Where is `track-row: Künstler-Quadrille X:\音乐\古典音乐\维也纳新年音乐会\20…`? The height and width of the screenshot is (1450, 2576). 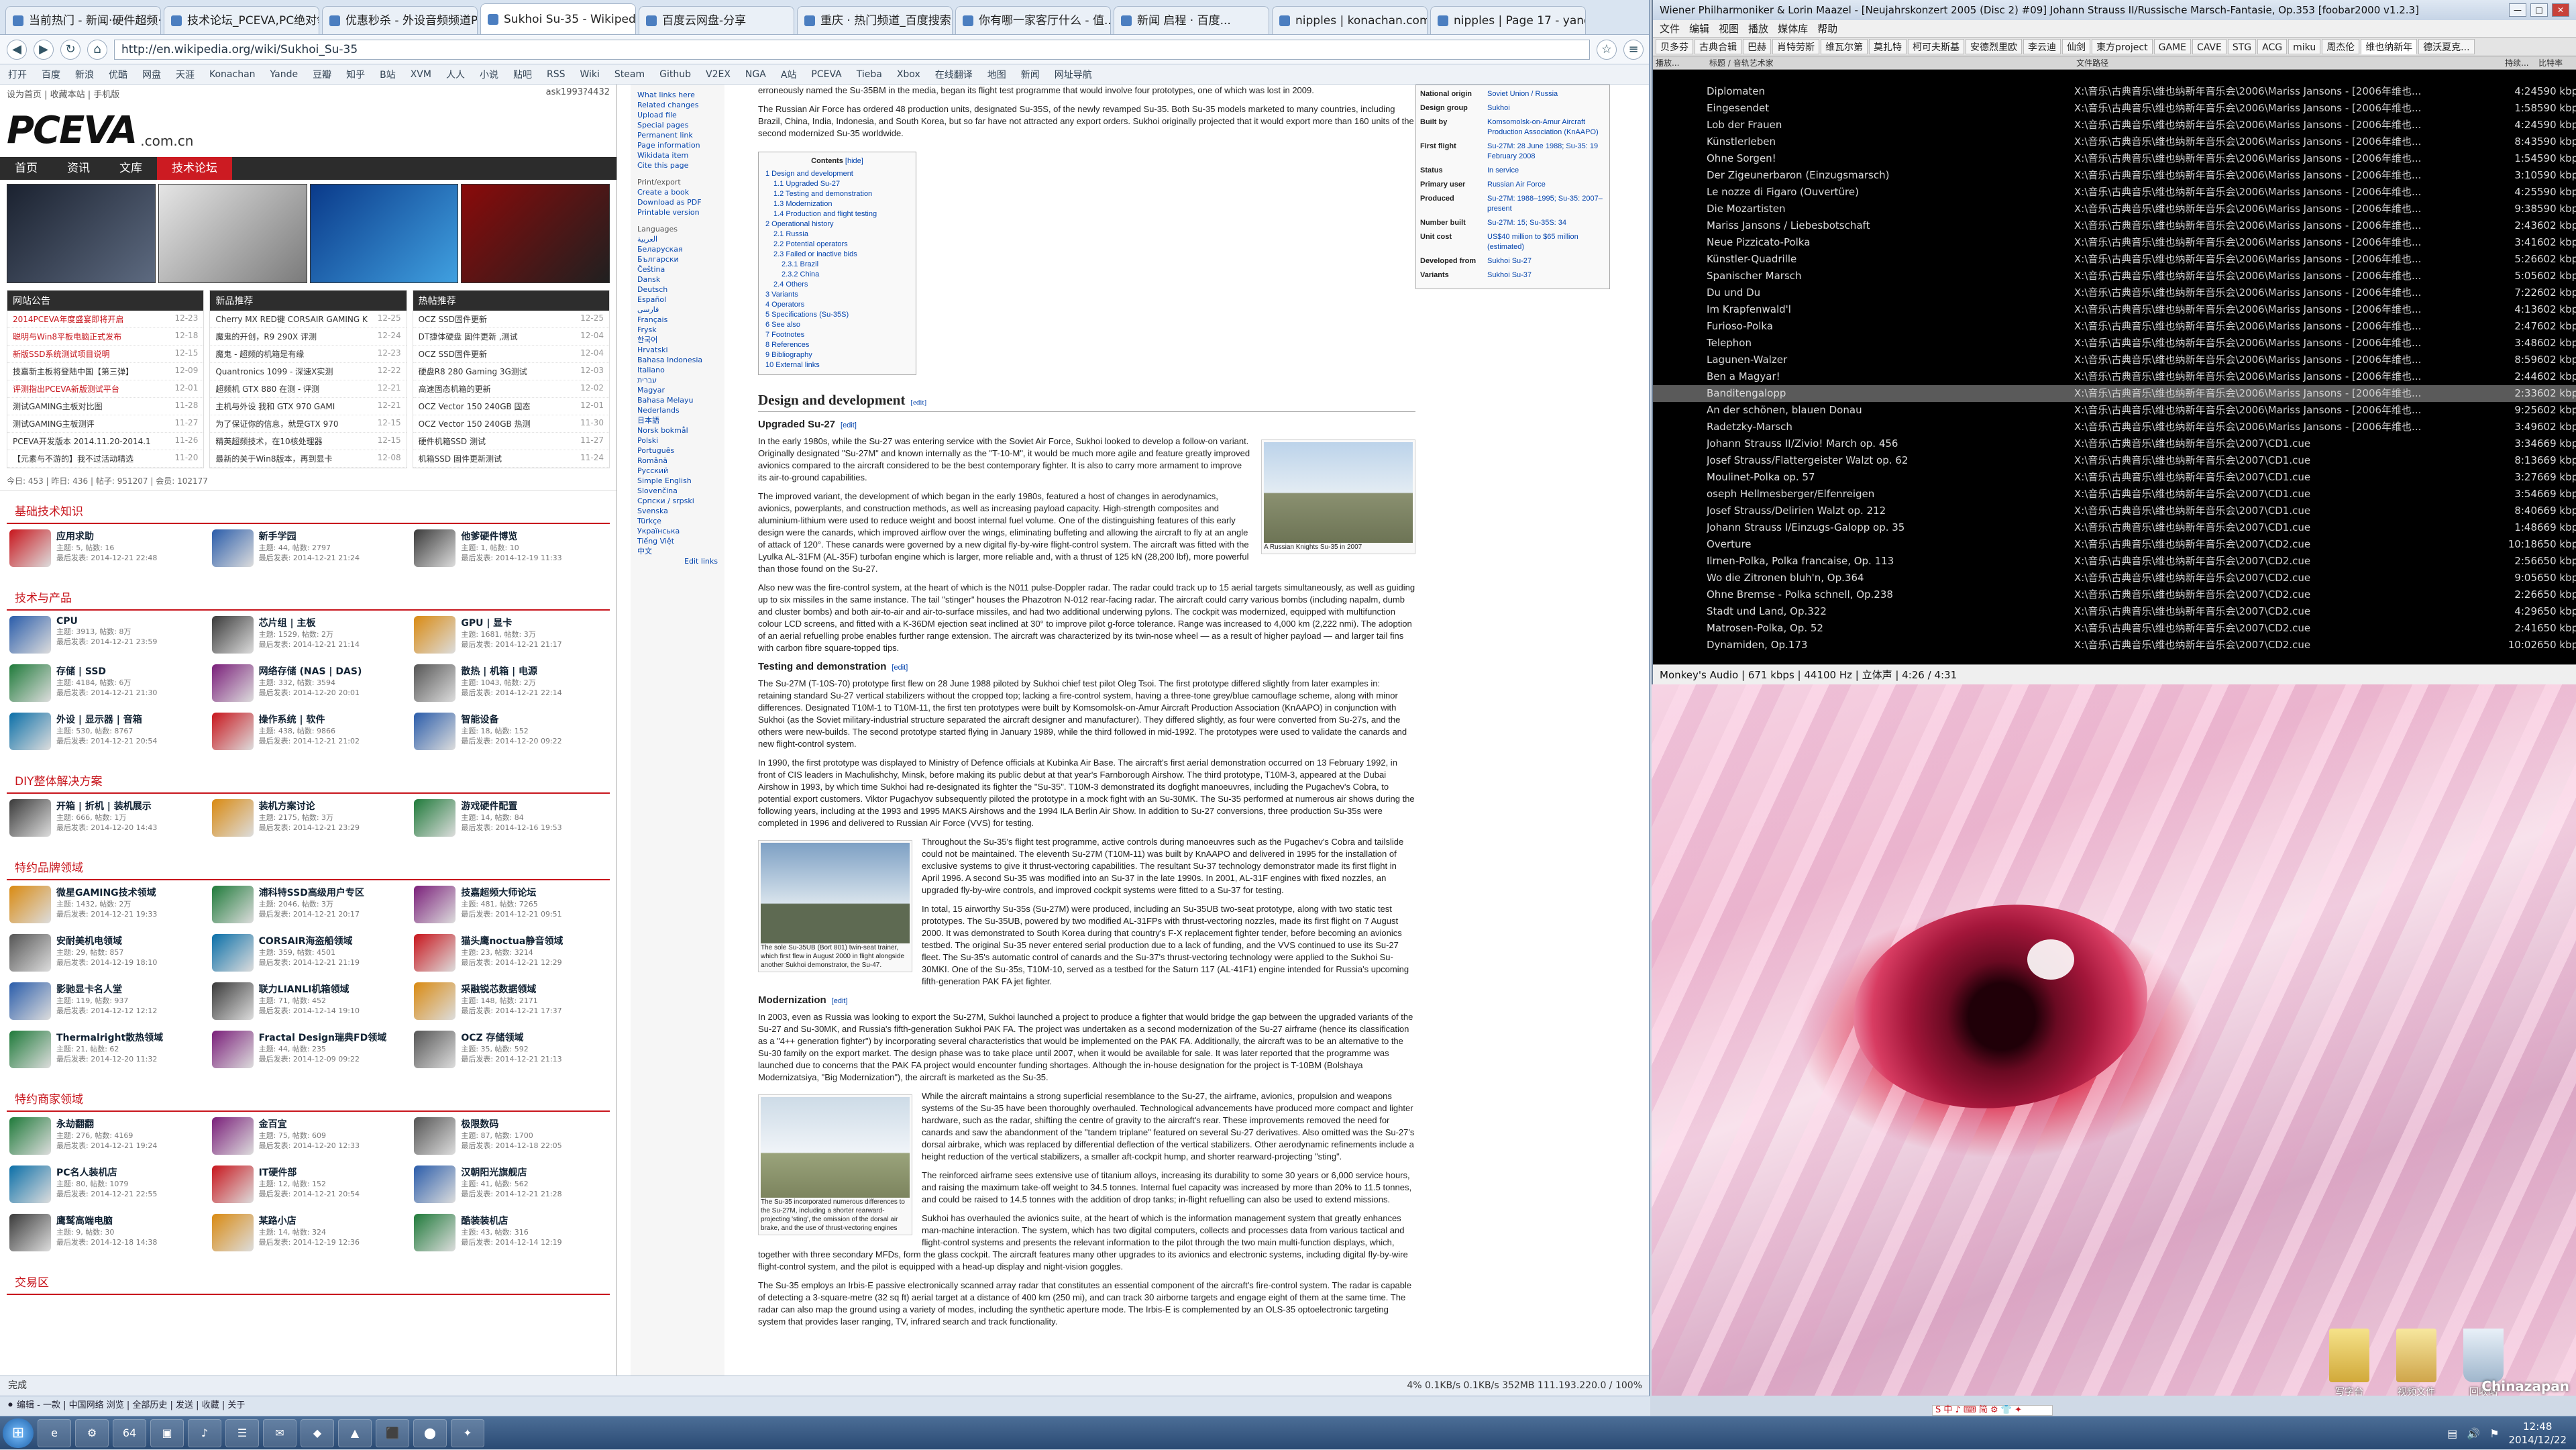
track-row: Künstler-Quadrille X:\音乐\古典音乐\维也纳新年音乐会\20… is located at coordinates (2114, 259).